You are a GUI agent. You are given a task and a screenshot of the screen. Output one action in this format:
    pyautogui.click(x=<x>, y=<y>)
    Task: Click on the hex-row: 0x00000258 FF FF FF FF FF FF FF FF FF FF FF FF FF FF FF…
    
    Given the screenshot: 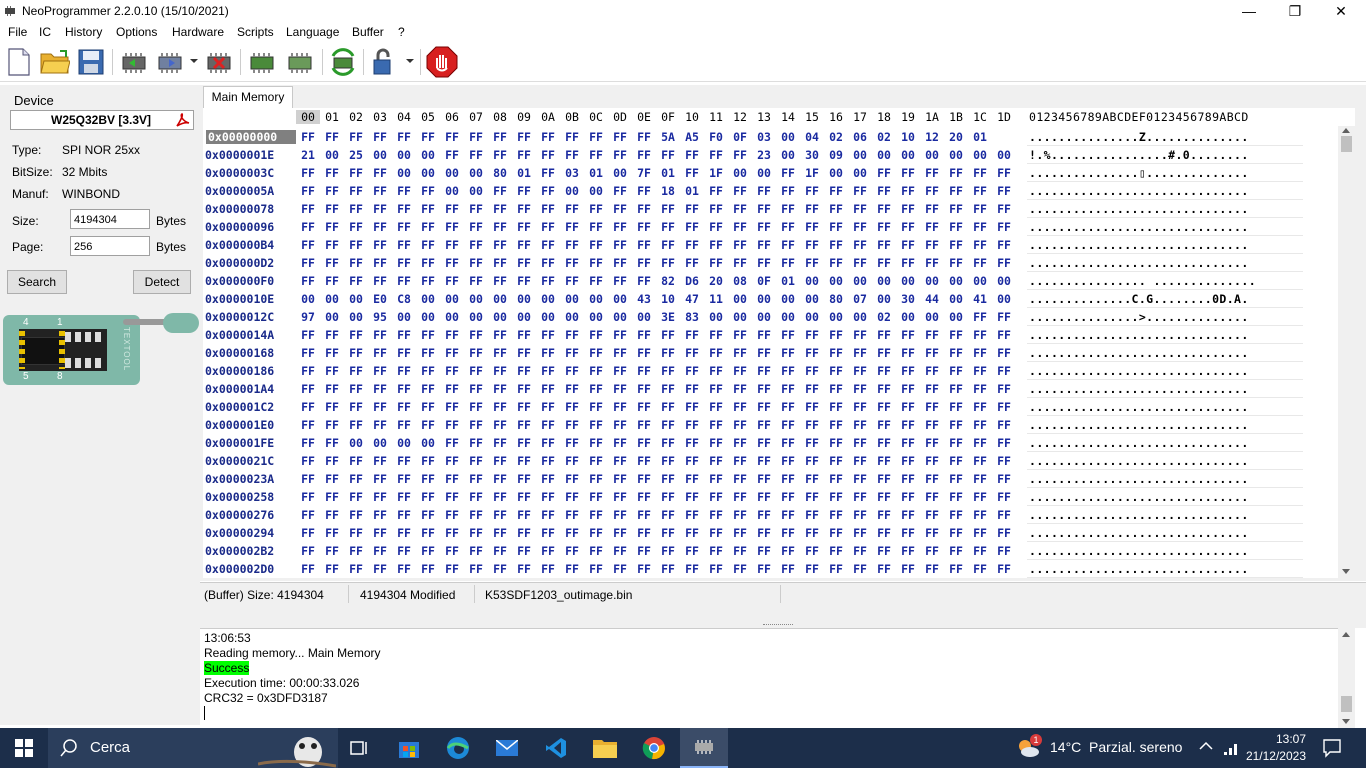 What is the action you would take?
    pyautogui.click(x=753, y=497)
    